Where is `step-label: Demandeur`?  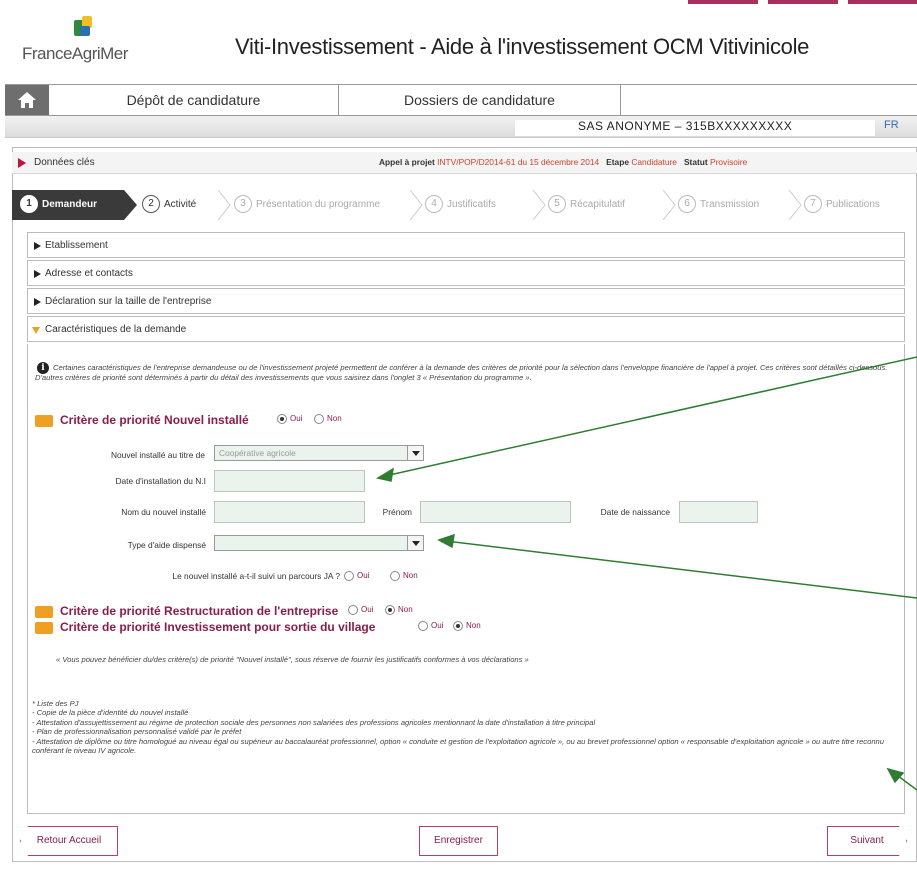
step-label: Demandeur is located at coordinates (70, 204).